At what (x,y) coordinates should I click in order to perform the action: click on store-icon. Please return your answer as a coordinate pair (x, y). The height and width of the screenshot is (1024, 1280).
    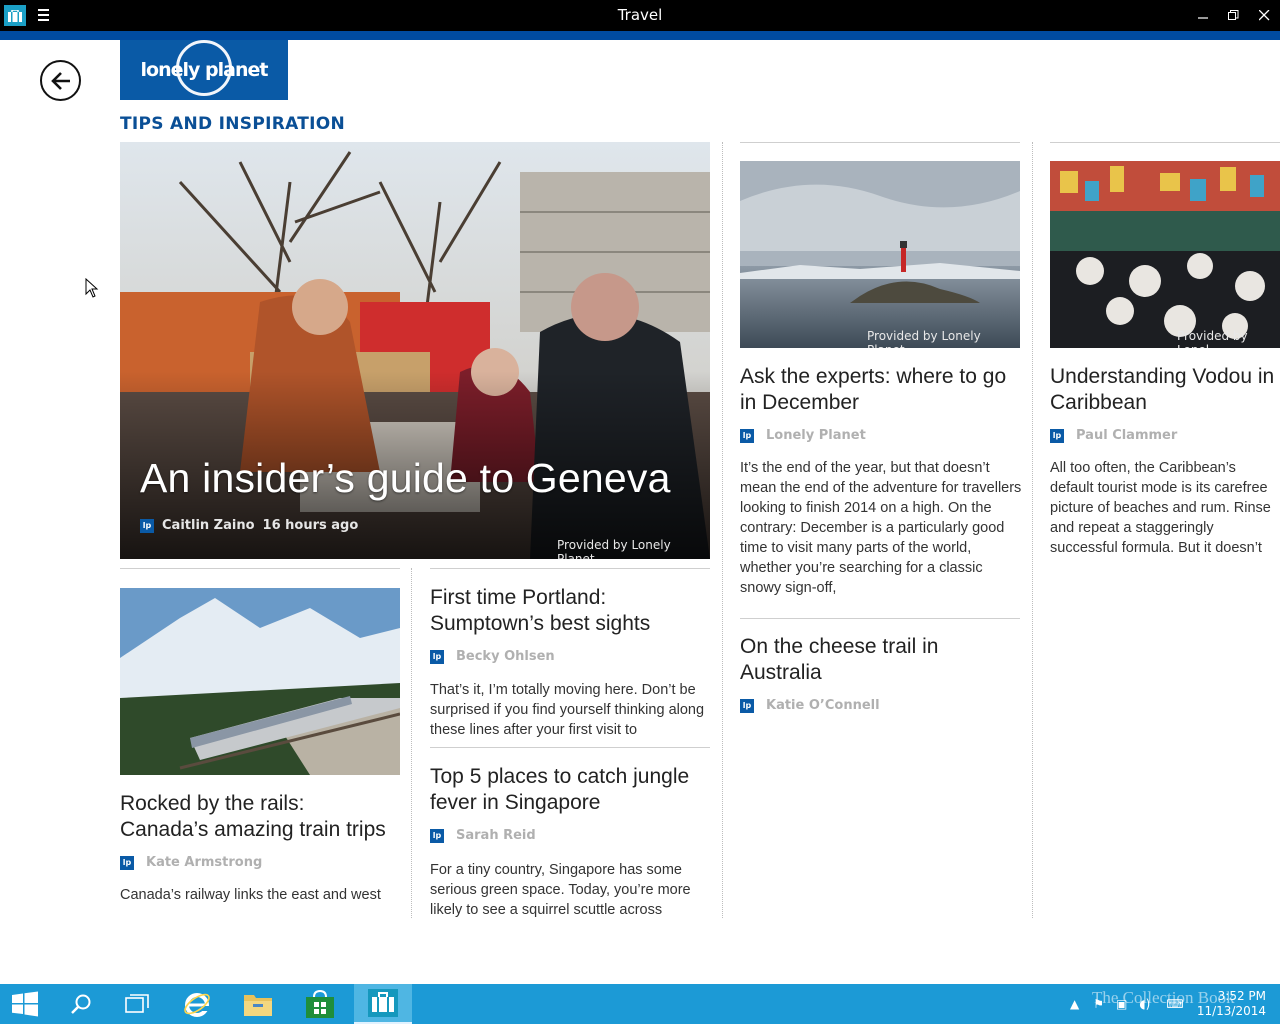
    Looking at the image, I should click on (320, 1004).